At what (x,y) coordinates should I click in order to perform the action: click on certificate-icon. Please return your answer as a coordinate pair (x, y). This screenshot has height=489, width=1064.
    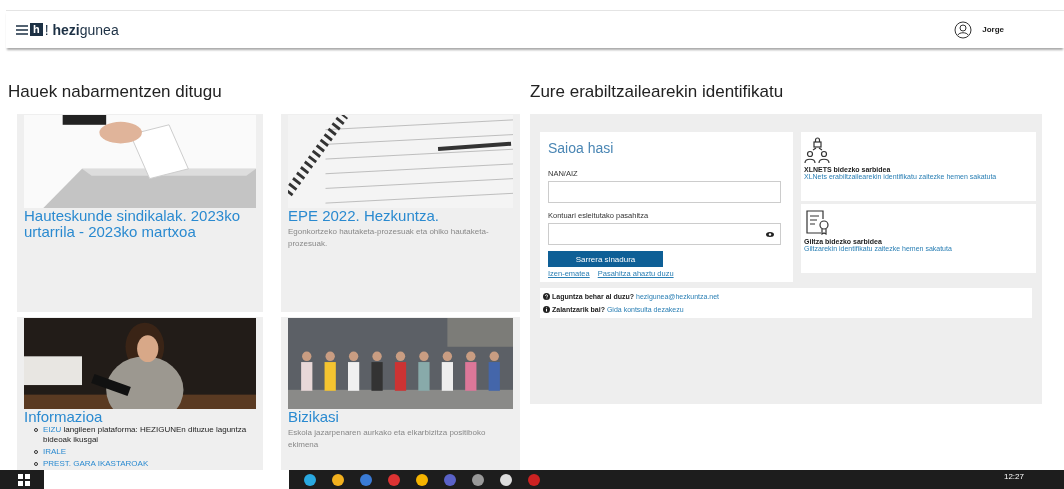
    Looking at the image, I should click on (817, 222).